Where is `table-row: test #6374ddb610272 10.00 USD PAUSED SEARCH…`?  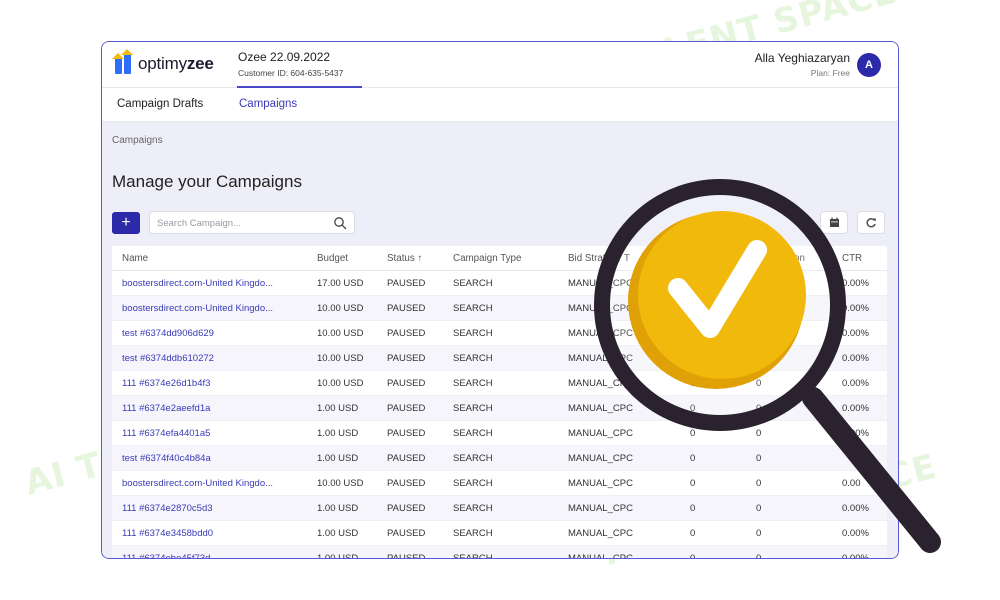
table-row: test #6374ddb610272 10.00 USD PAUSED SEARCH… is located at coordinates (499, 358).